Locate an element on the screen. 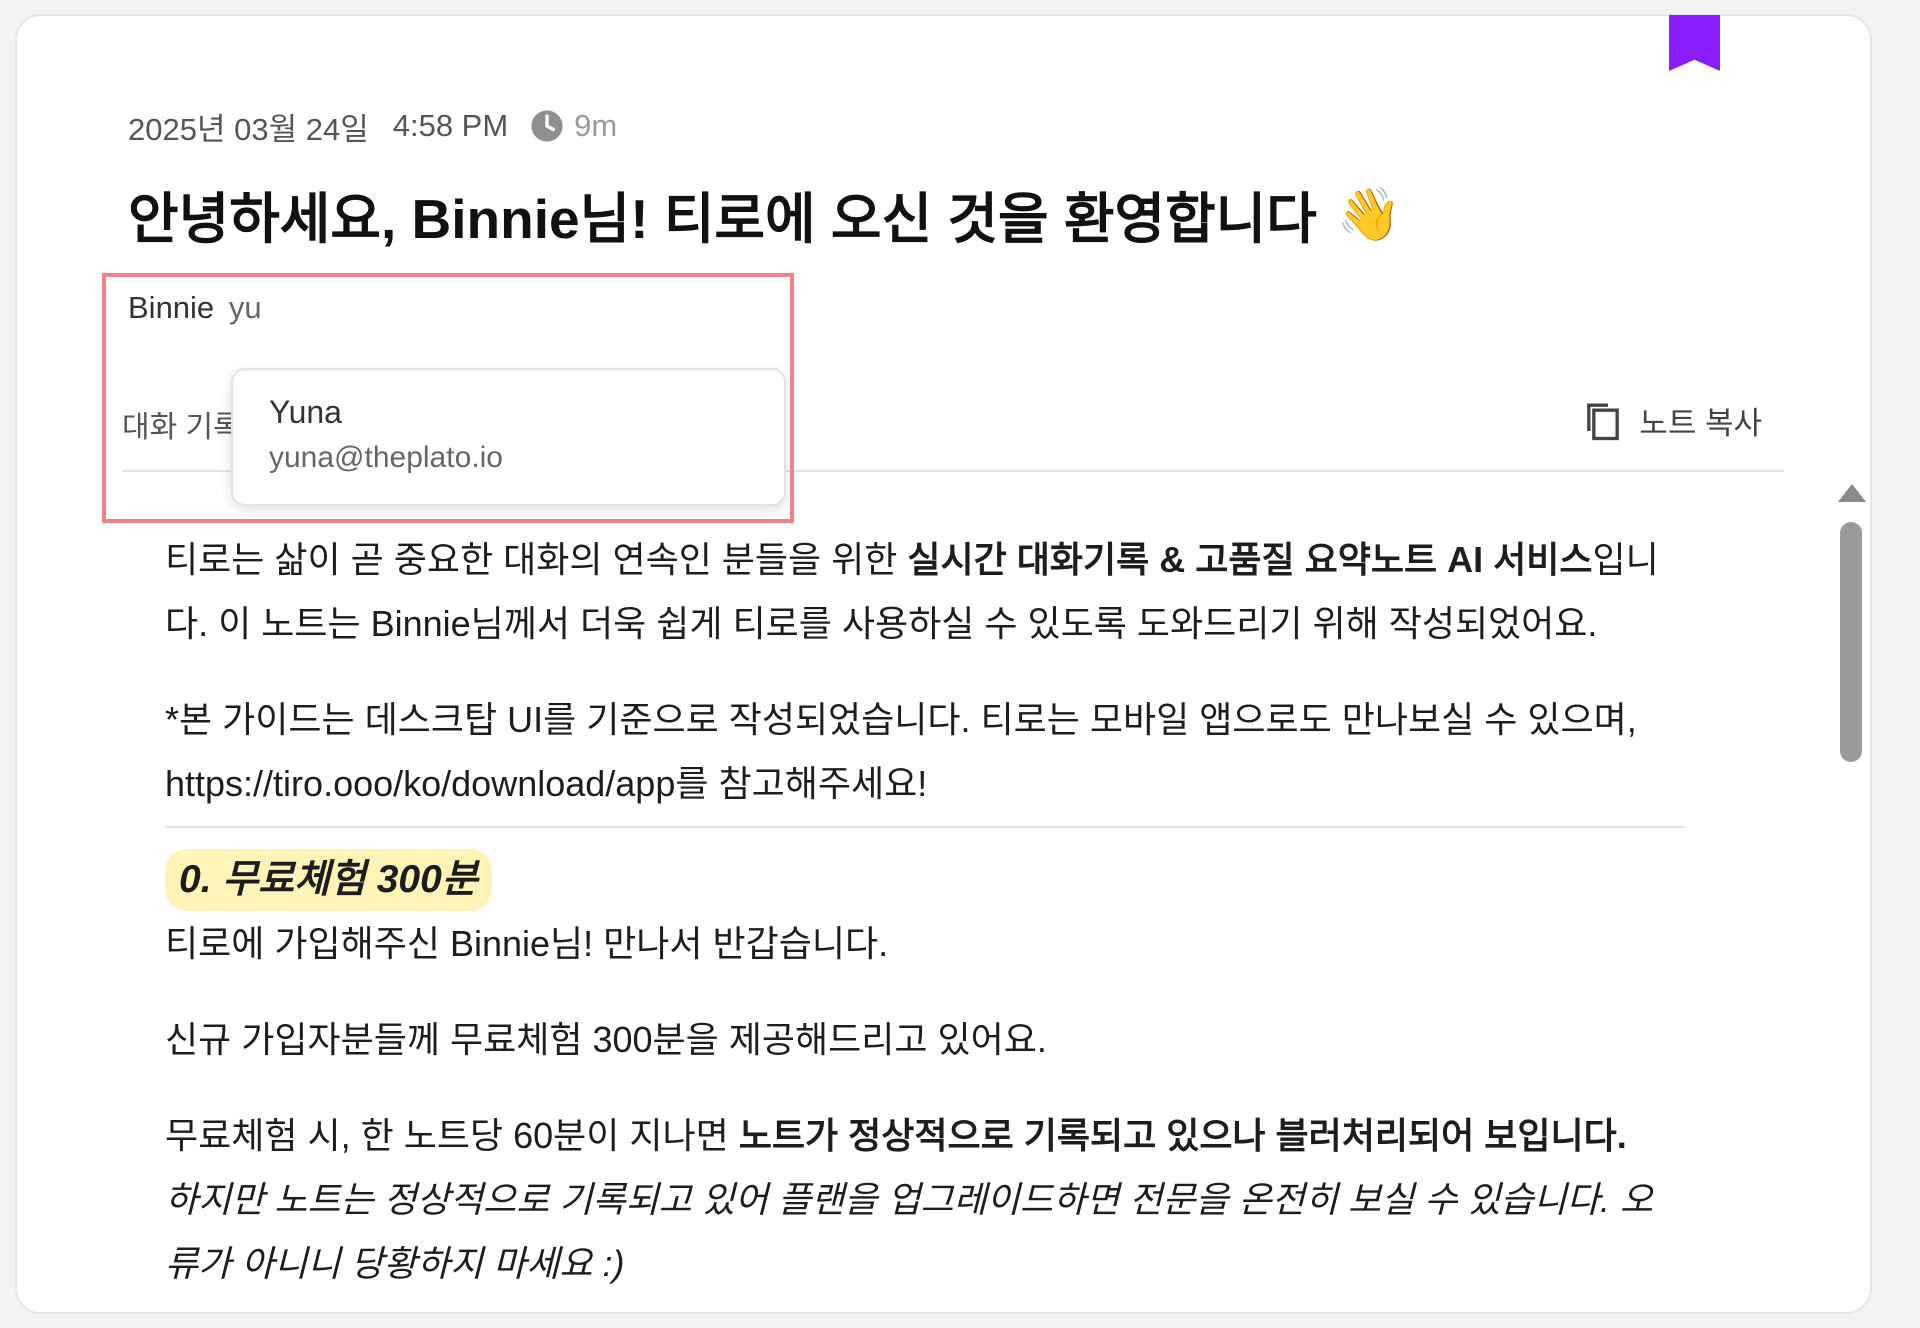 The image size is (1920, 1328). copy-icon is located at coordinates (1603, 421).